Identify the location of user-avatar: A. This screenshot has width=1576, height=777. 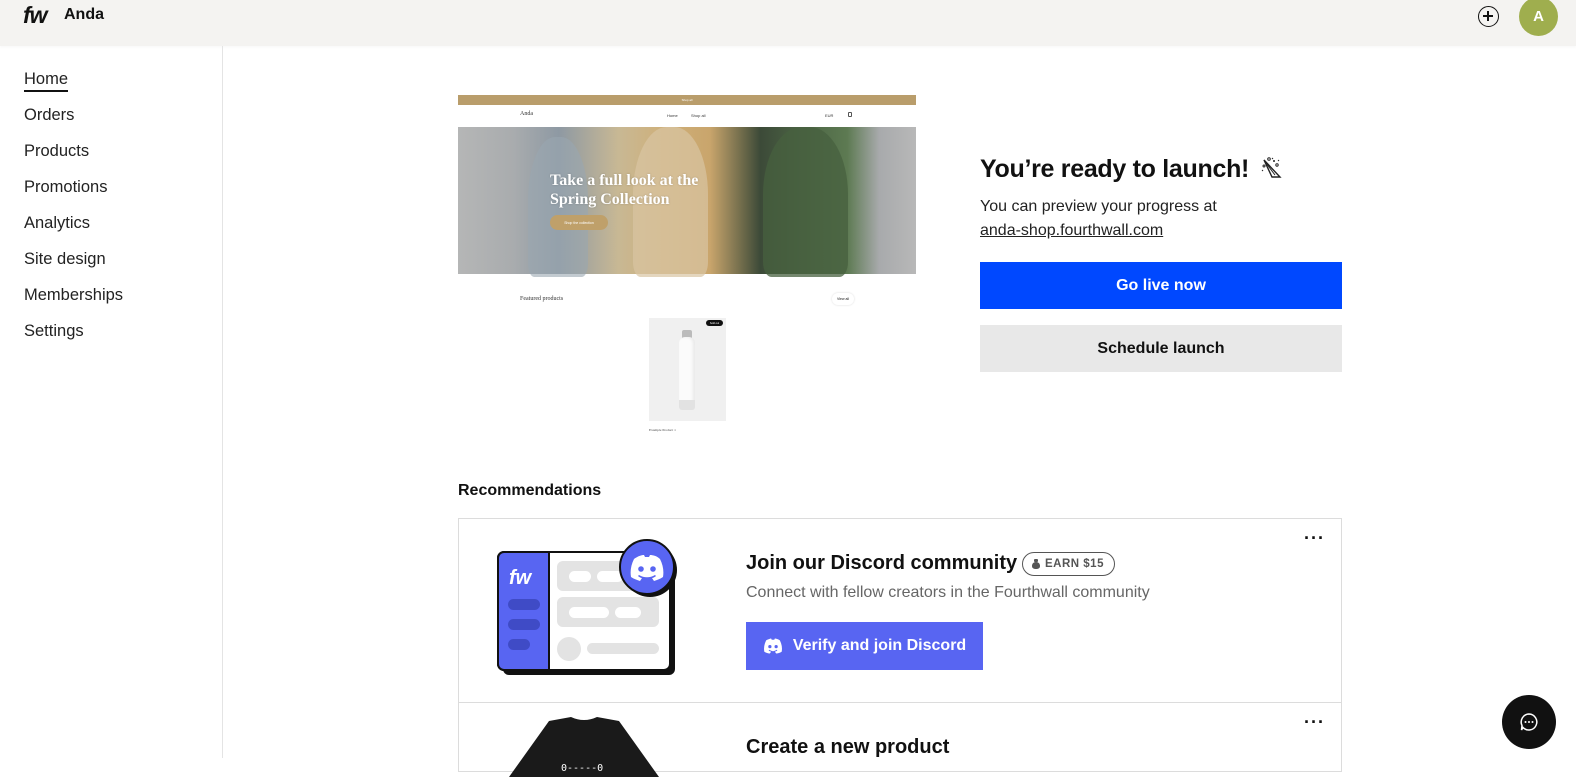
(1538, 18).